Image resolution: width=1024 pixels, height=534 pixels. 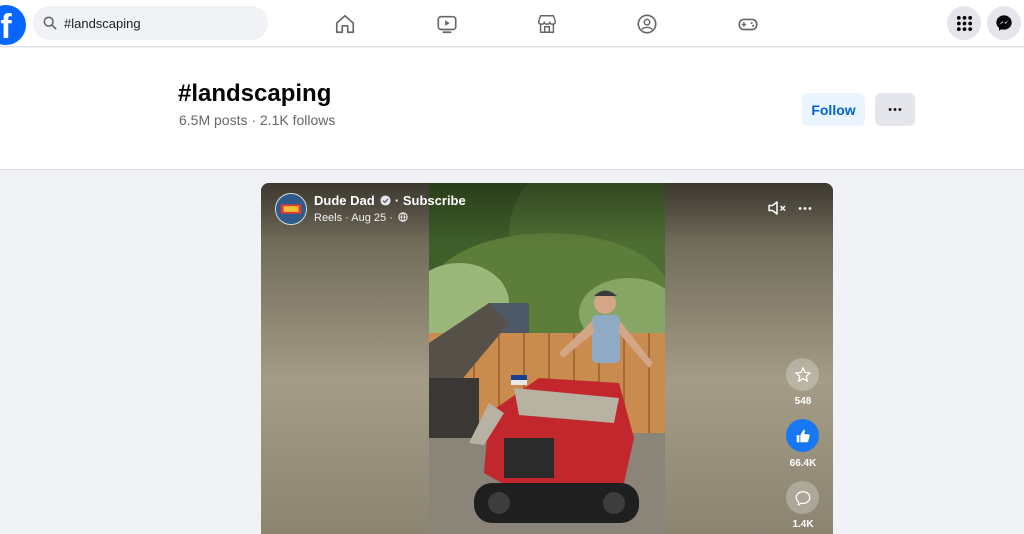 I want to click on reel-source-meta: Reels · Aug 25 ·, so click(x=361, y=218).